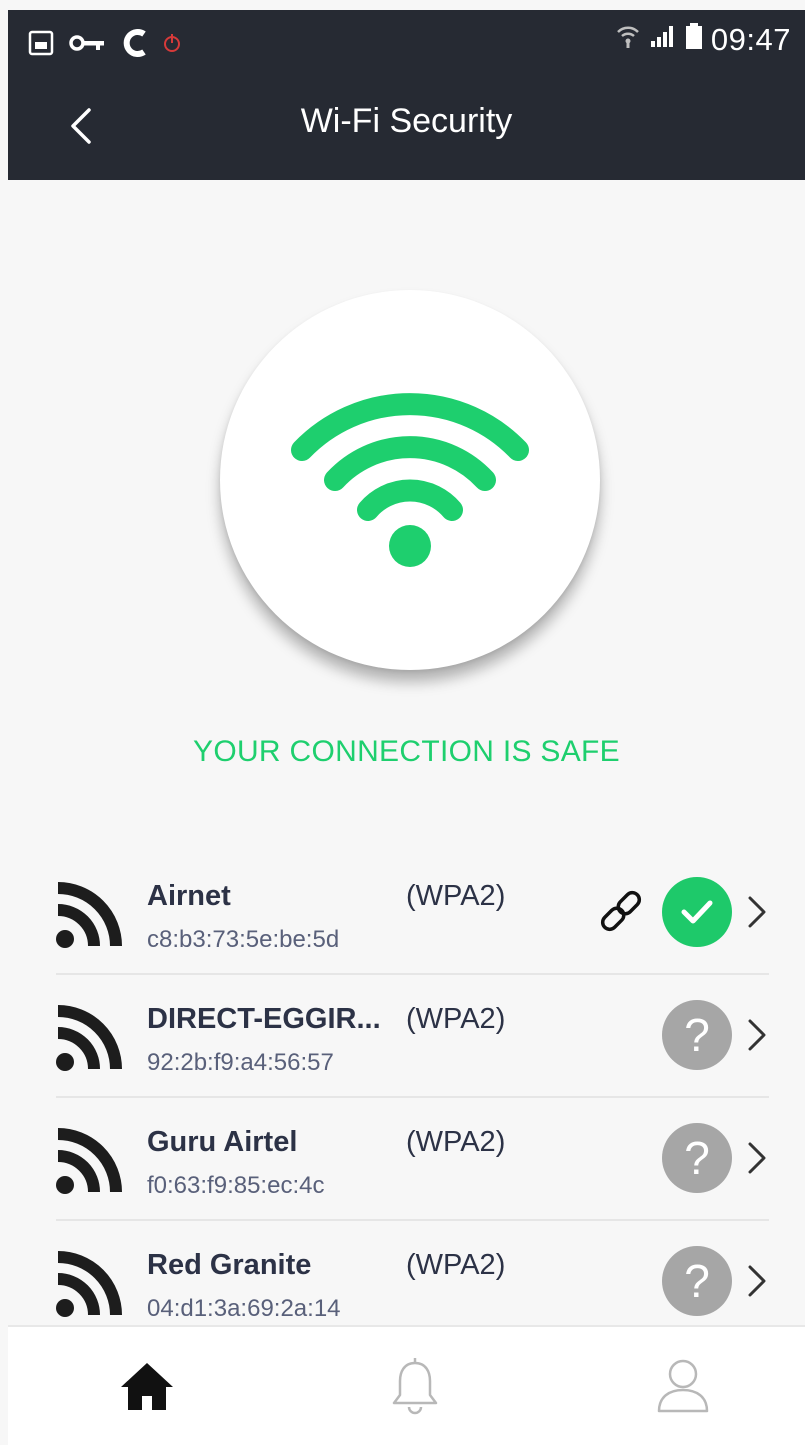 The image size is (805, 1445). I want to click on wifi-icon, so click(410, 480).